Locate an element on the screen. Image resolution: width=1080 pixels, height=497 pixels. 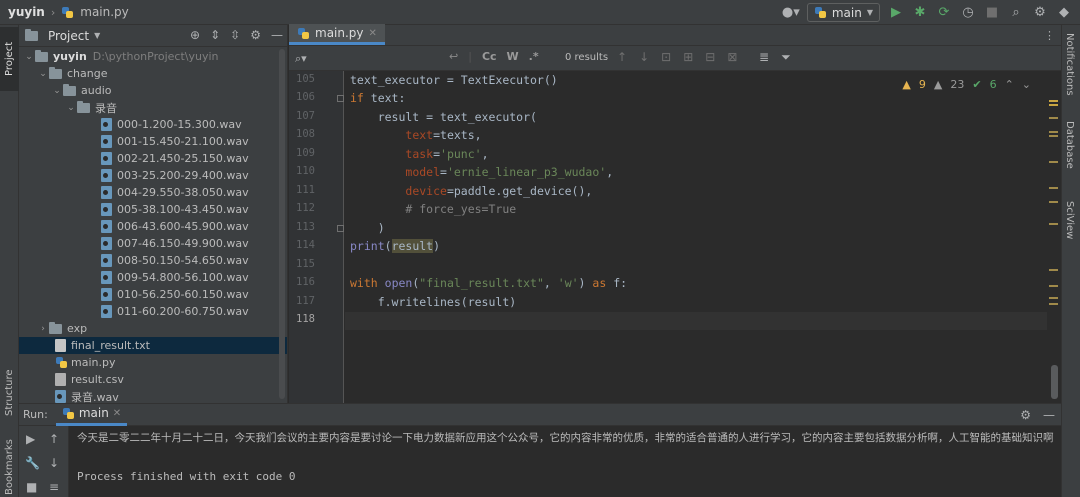
user-icon: ●▾ is located at coordinates (791, 13).